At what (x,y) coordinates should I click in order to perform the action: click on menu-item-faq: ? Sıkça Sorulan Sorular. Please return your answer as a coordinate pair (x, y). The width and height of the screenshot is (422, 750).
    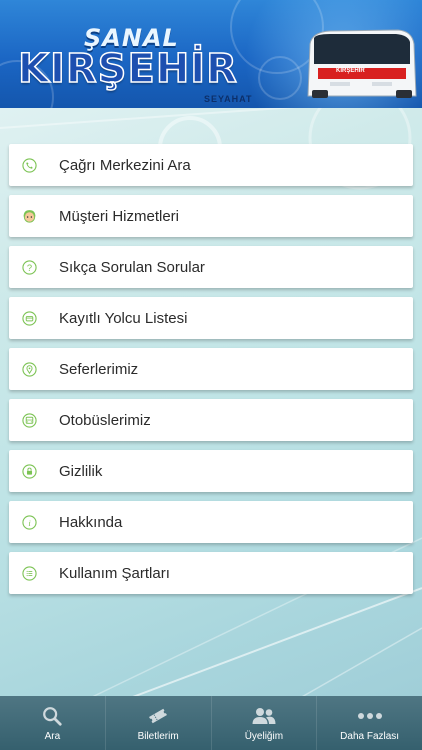
    Looking at the image, I should click on (211, 267).